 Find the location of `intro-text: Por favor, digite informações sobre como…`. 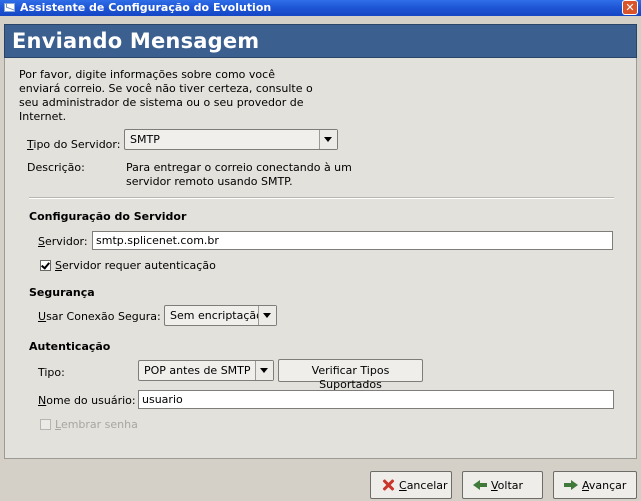

intro-text: Por favor, digite informações sobre como… is located at coordinates (166, 95).